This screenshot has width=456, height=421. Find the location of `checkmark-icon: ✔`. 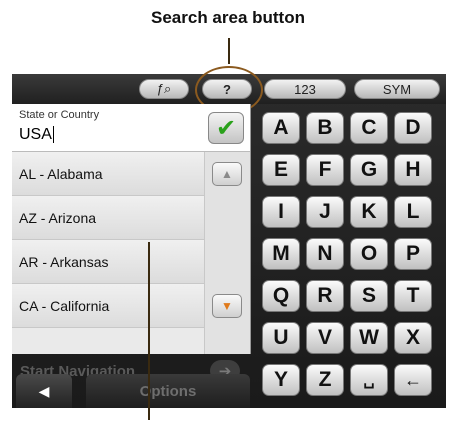

checkmark-icon: ✔ is located at coordinates (226, 128).